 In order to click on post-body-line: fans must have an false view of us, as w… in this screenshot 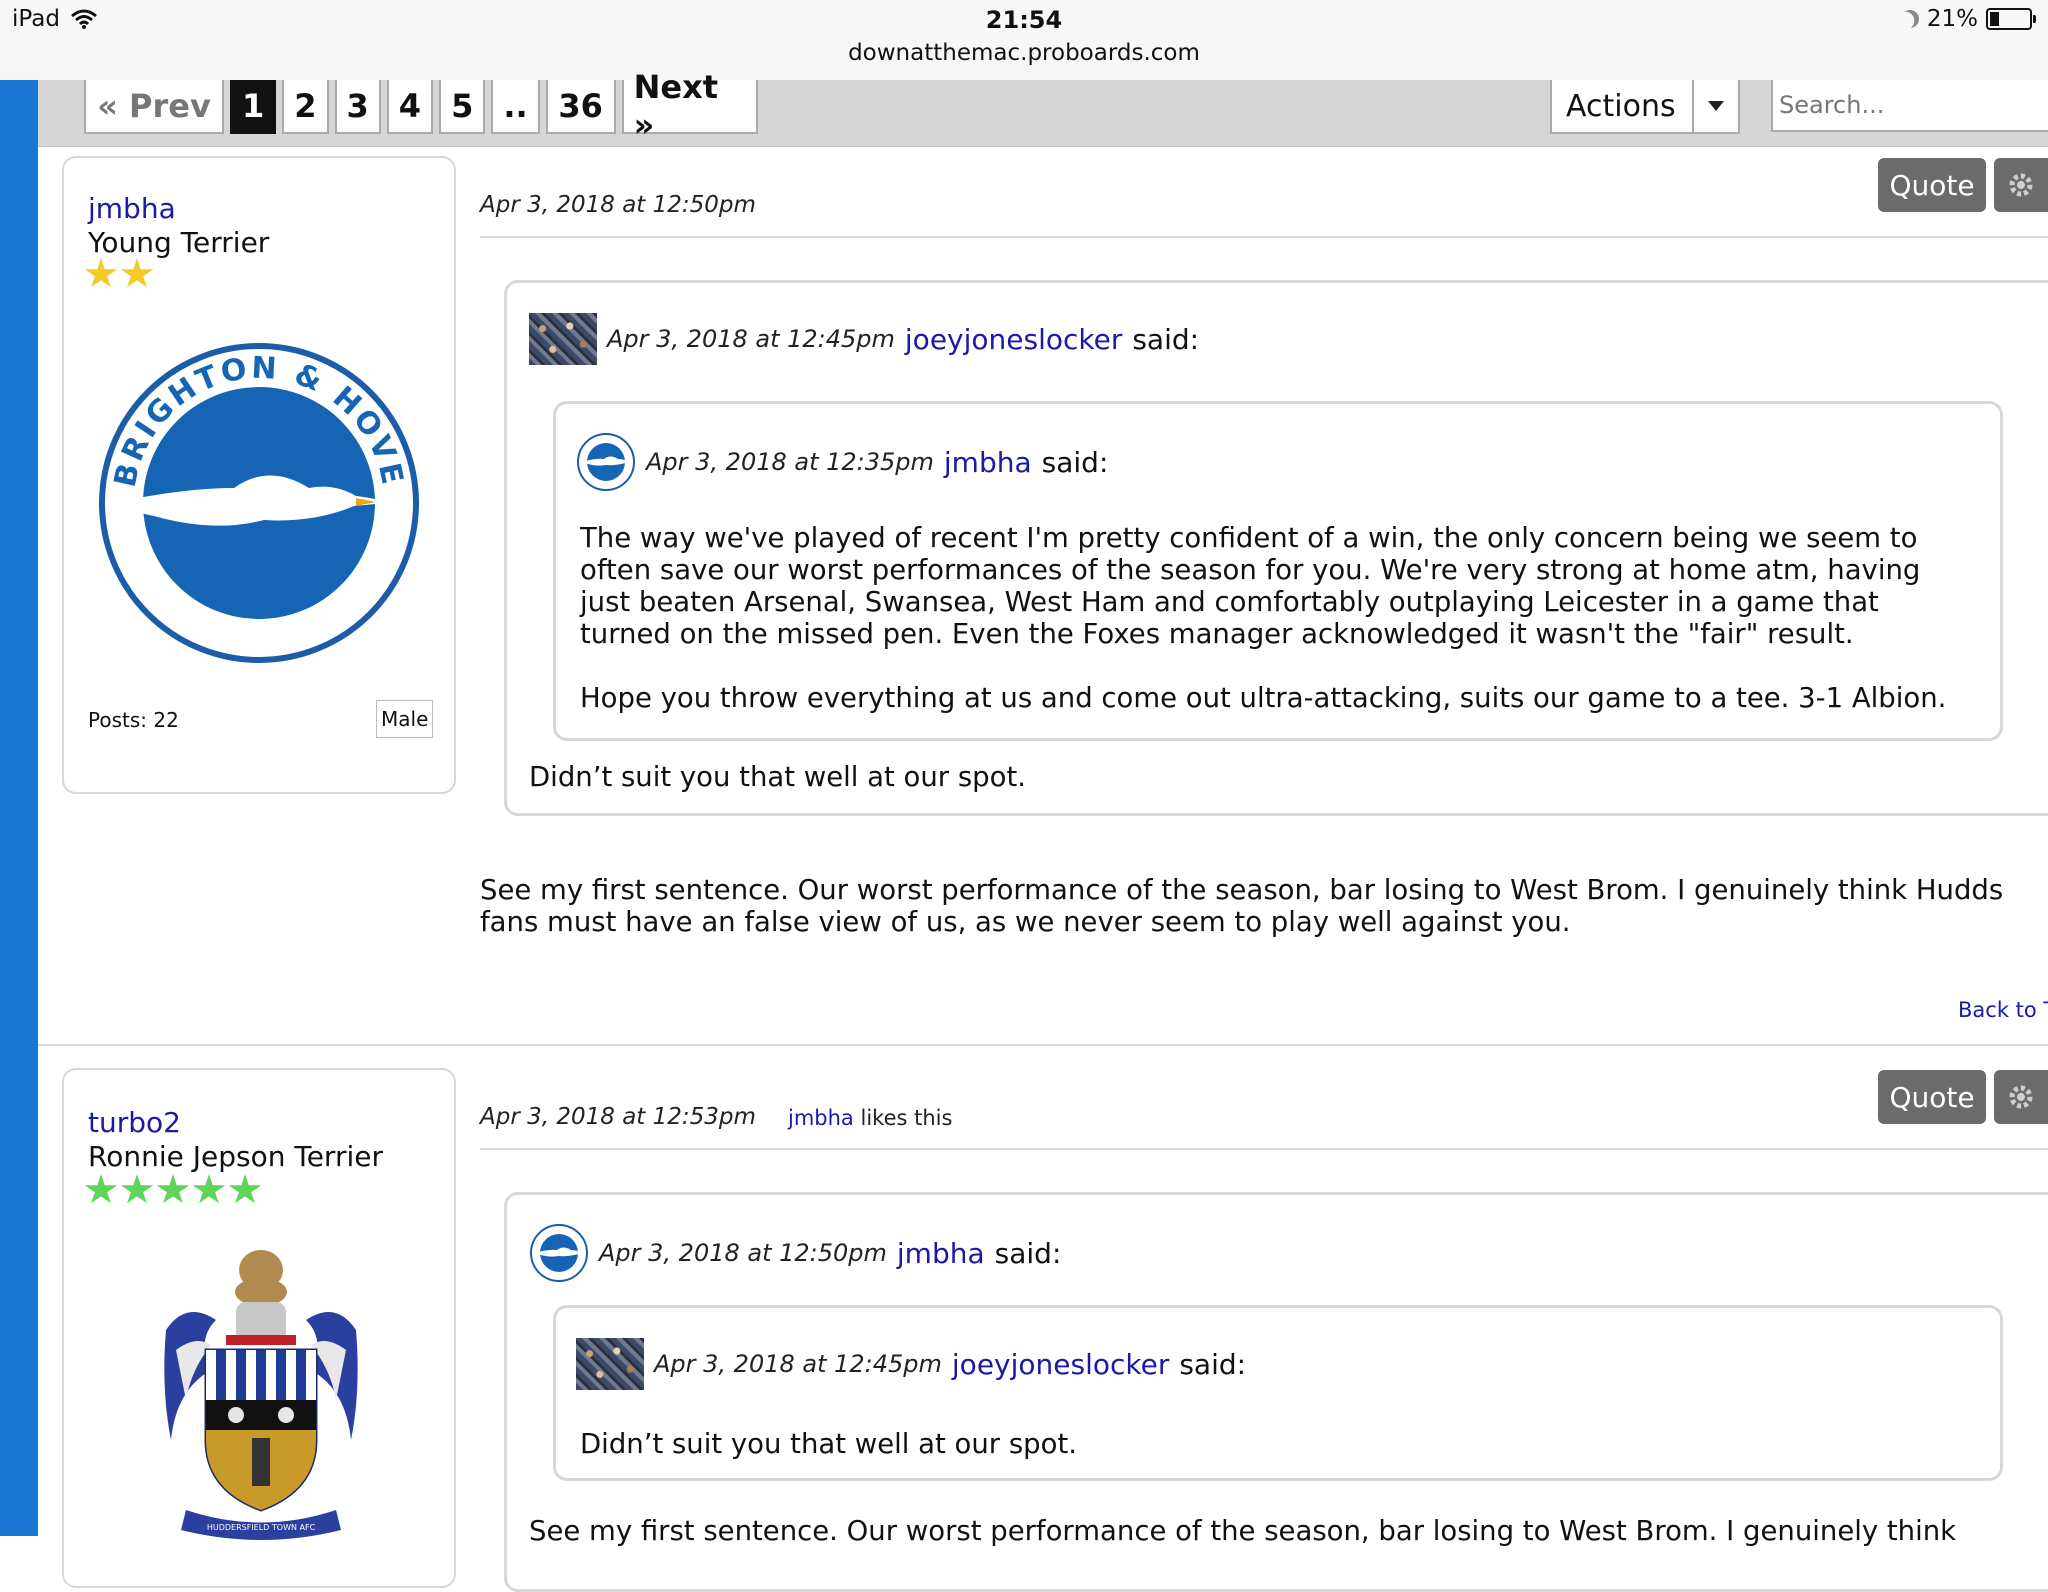, I will do `click(1025, 922)`.